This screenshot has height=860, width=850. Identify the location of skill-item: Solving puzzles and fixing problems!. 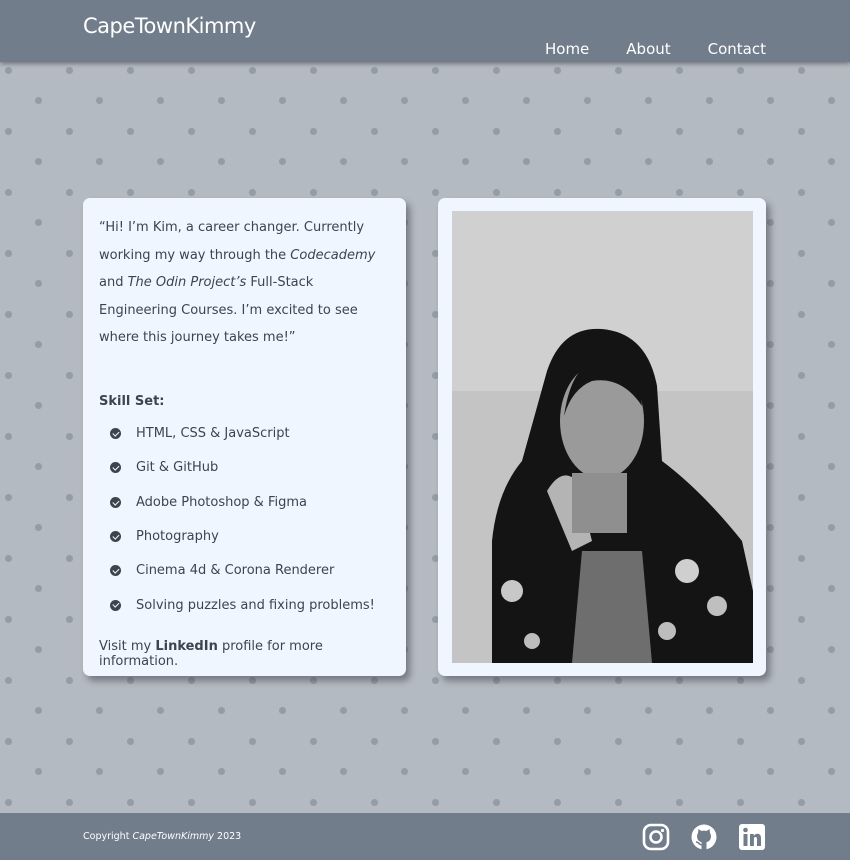
(244, 605).